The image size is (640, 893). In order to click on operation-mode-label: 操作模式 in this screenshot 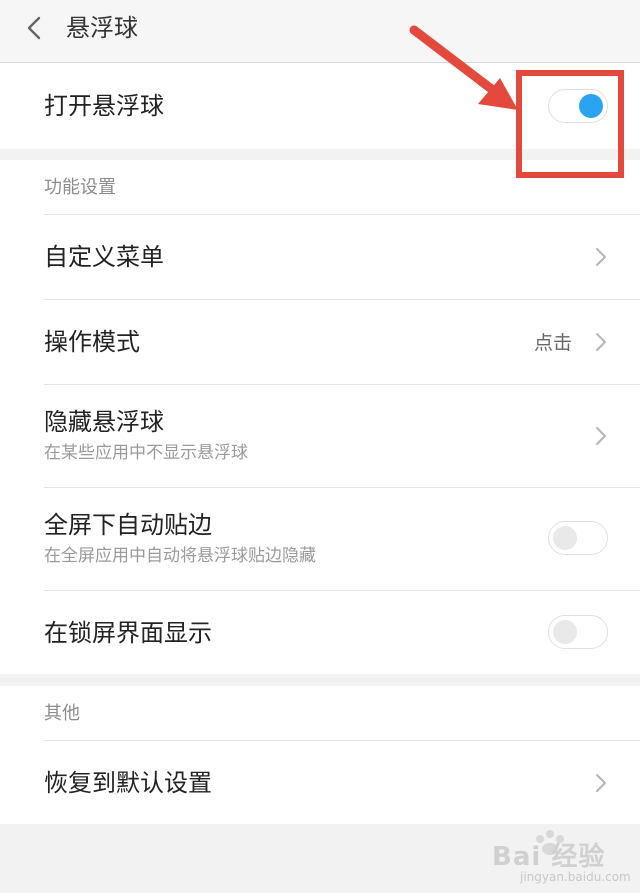, I will do `click(92, 342)`.